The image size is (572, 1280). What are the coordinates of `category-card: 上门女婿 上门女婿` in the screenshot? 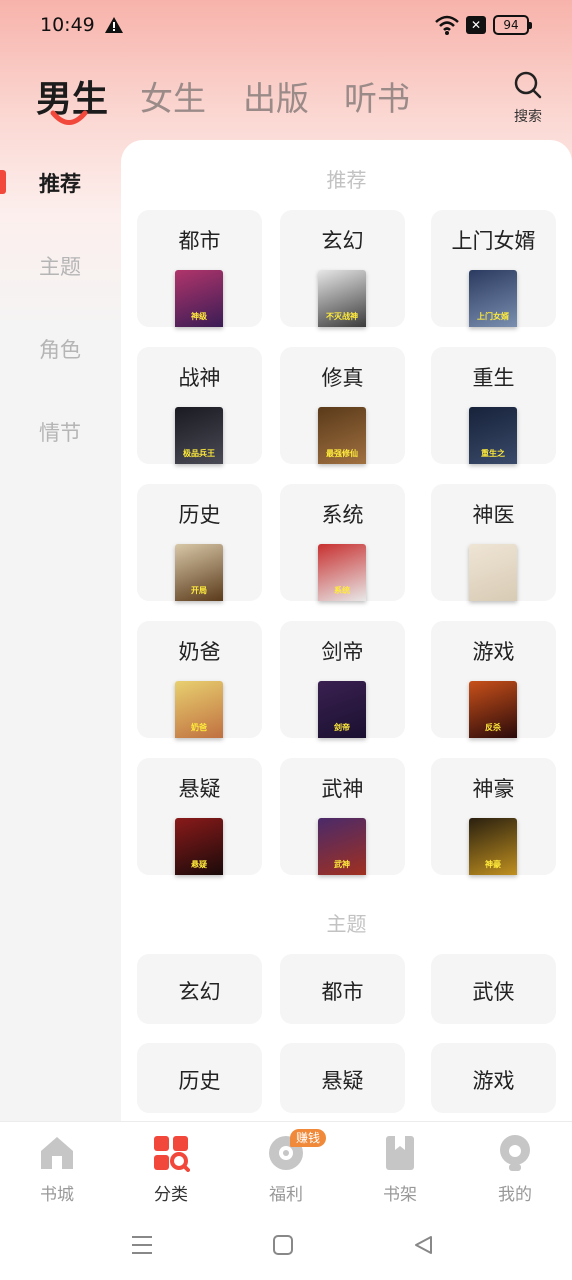 It's located at (493, 268).